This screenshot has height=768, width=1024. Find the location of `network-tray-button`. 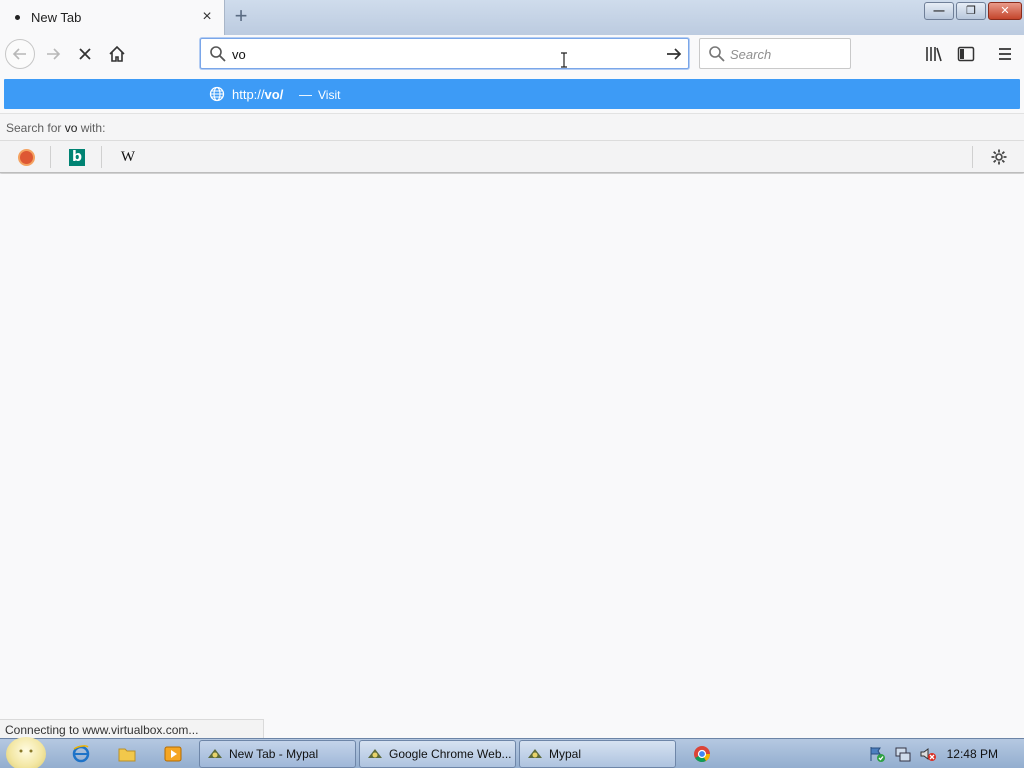

network-tray-button is located at coordinates (903, 754).